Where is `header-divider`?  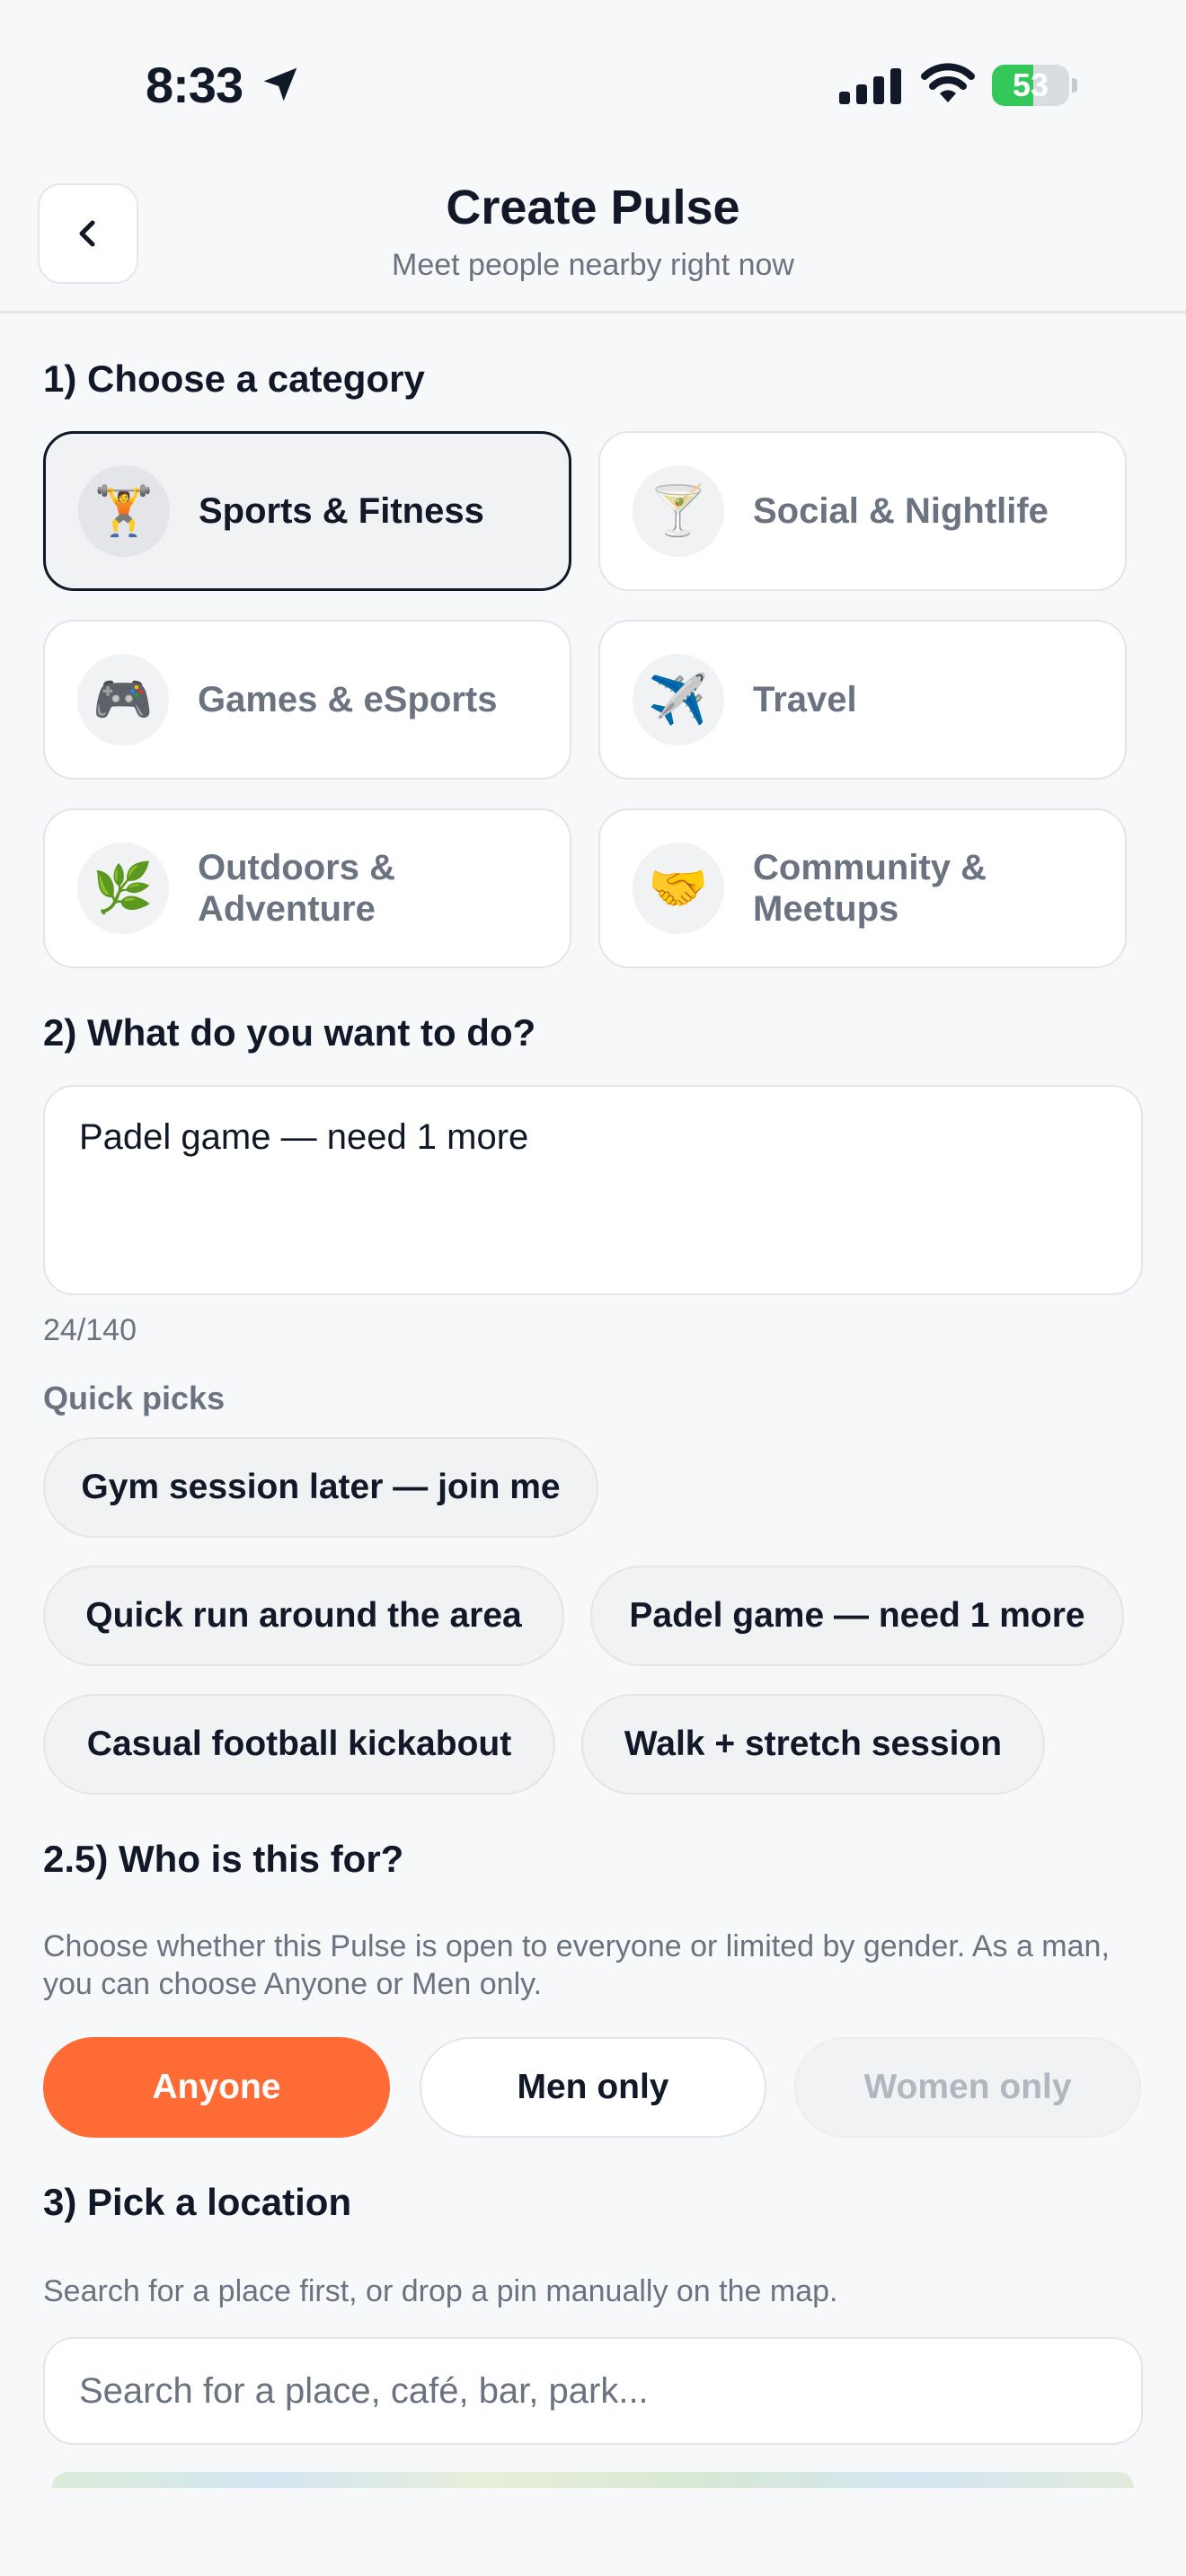 header-divider is located at coordinates (593, 312).